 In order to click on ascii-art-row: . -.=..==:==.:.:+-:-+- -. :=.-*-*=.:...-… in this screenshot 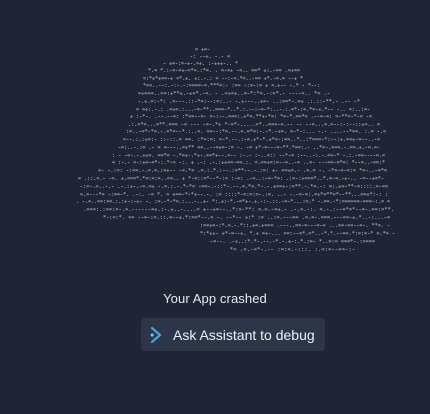, I will do `click(233, 202)`.